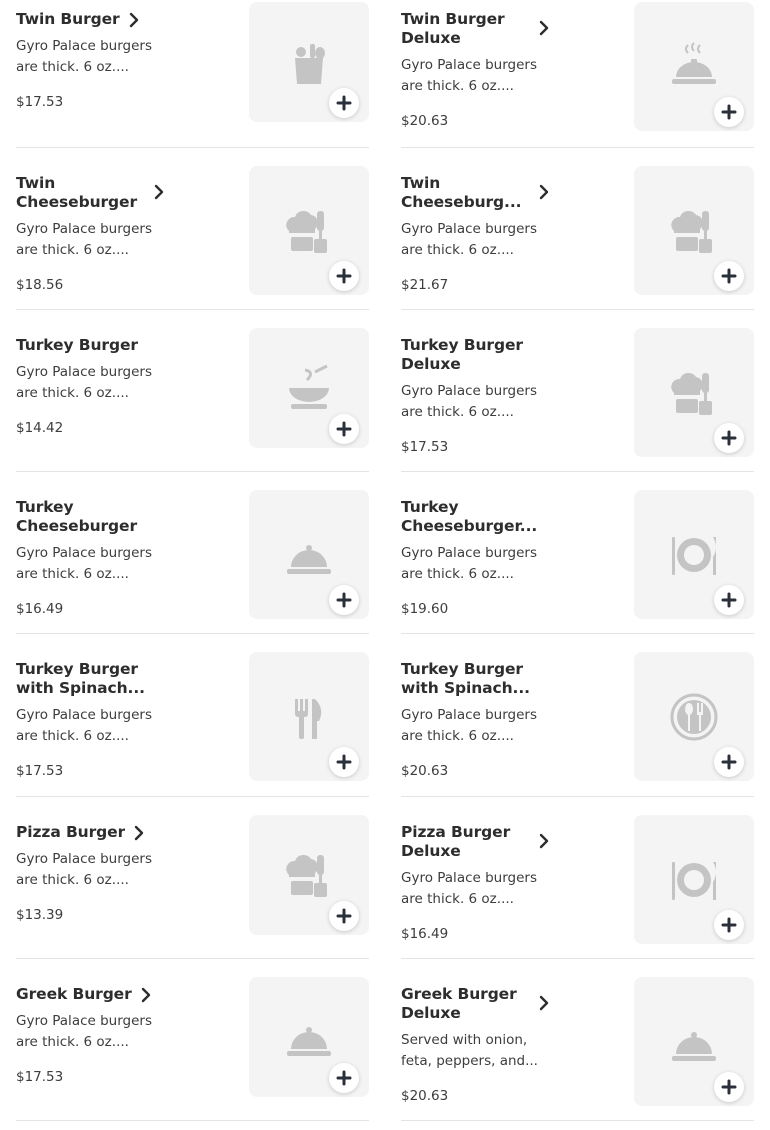 This screenshot has width=770, height=1130. I want to click on menu-item-title: Twin Burger, so click(68, 19).